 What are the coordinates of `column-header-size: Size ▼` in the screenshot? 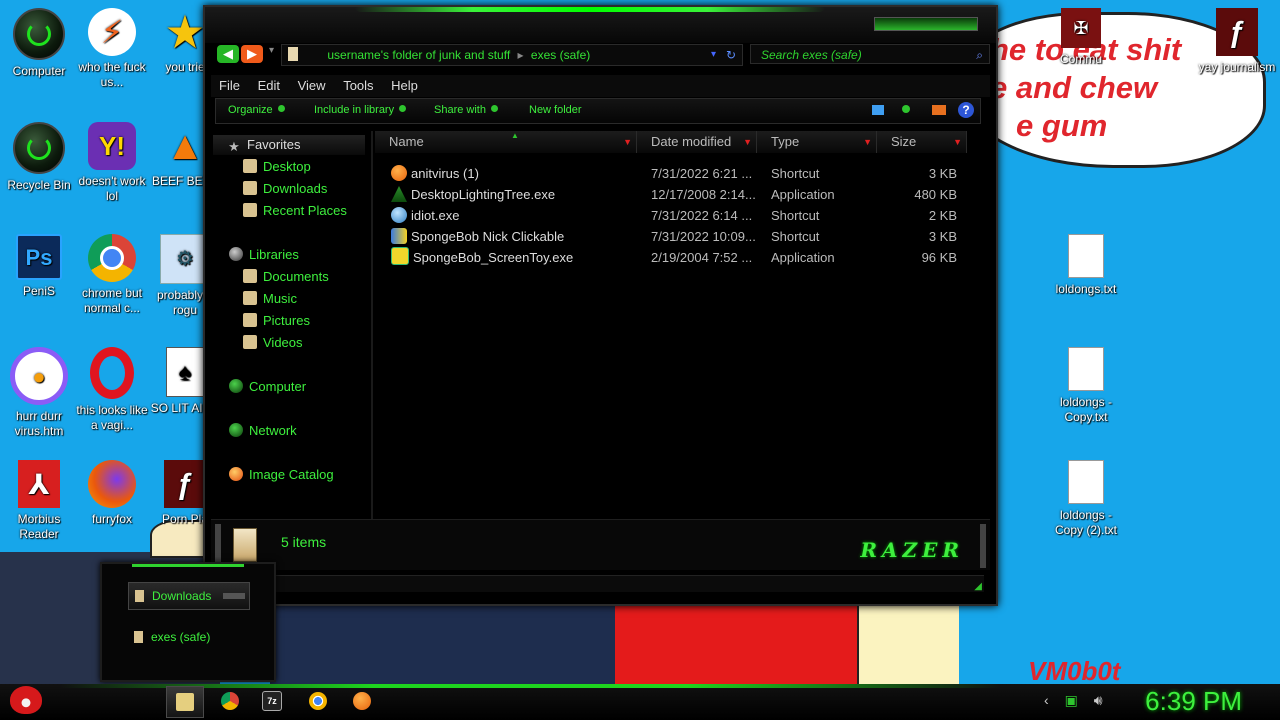 It's located at (922, 142).